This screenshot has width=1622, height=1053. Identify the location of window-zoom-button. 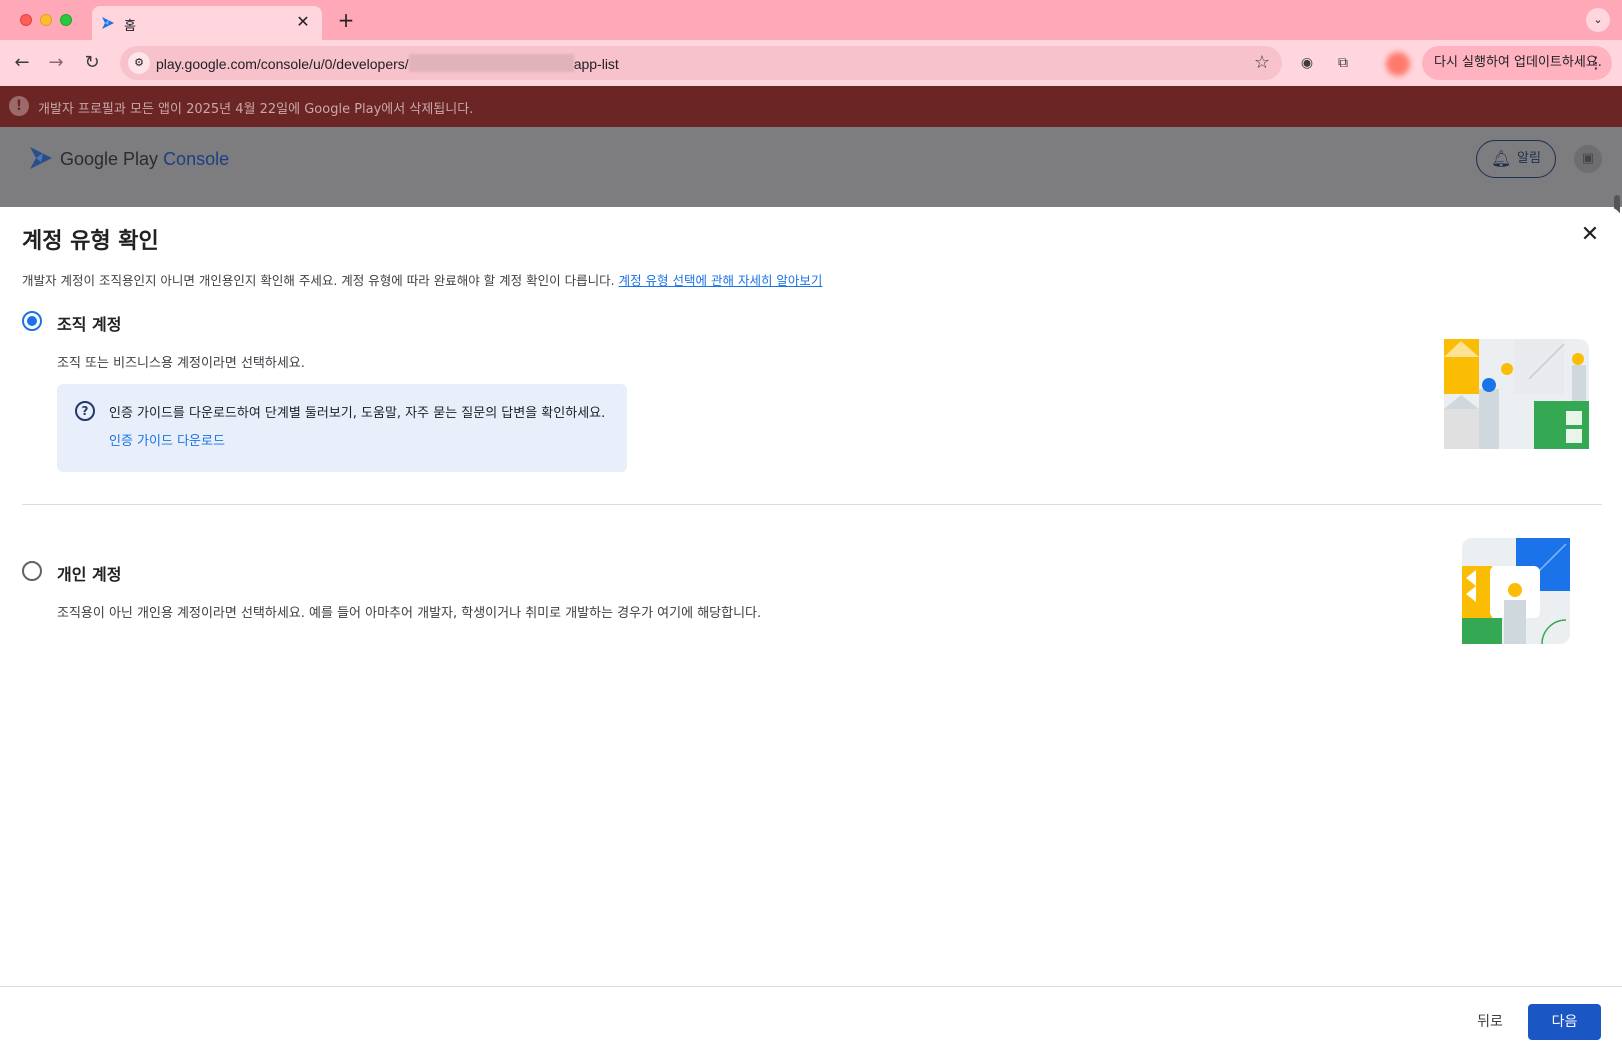
(66, 20).